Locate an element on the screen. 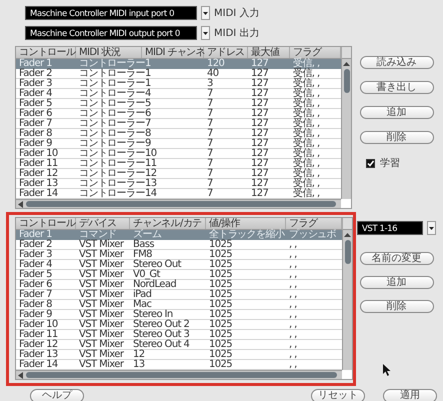 Image resolution: width=443 pixels, height=401 pixels. table-row: Fader 7 VST Mixer iPad 1025 , , is located at coordinates (179, 295).